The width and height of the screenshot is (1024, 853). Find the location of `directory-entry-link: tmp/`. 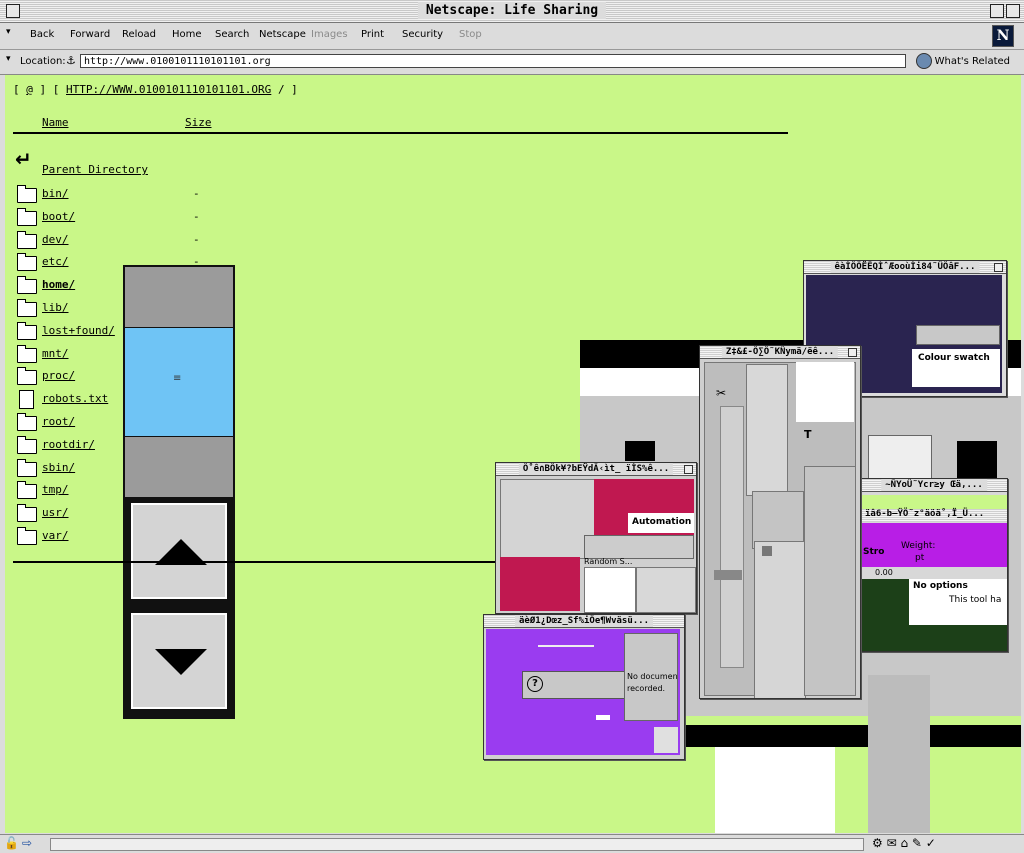

directory-entry-link: tmp/ is located at coordinates (55, 489).